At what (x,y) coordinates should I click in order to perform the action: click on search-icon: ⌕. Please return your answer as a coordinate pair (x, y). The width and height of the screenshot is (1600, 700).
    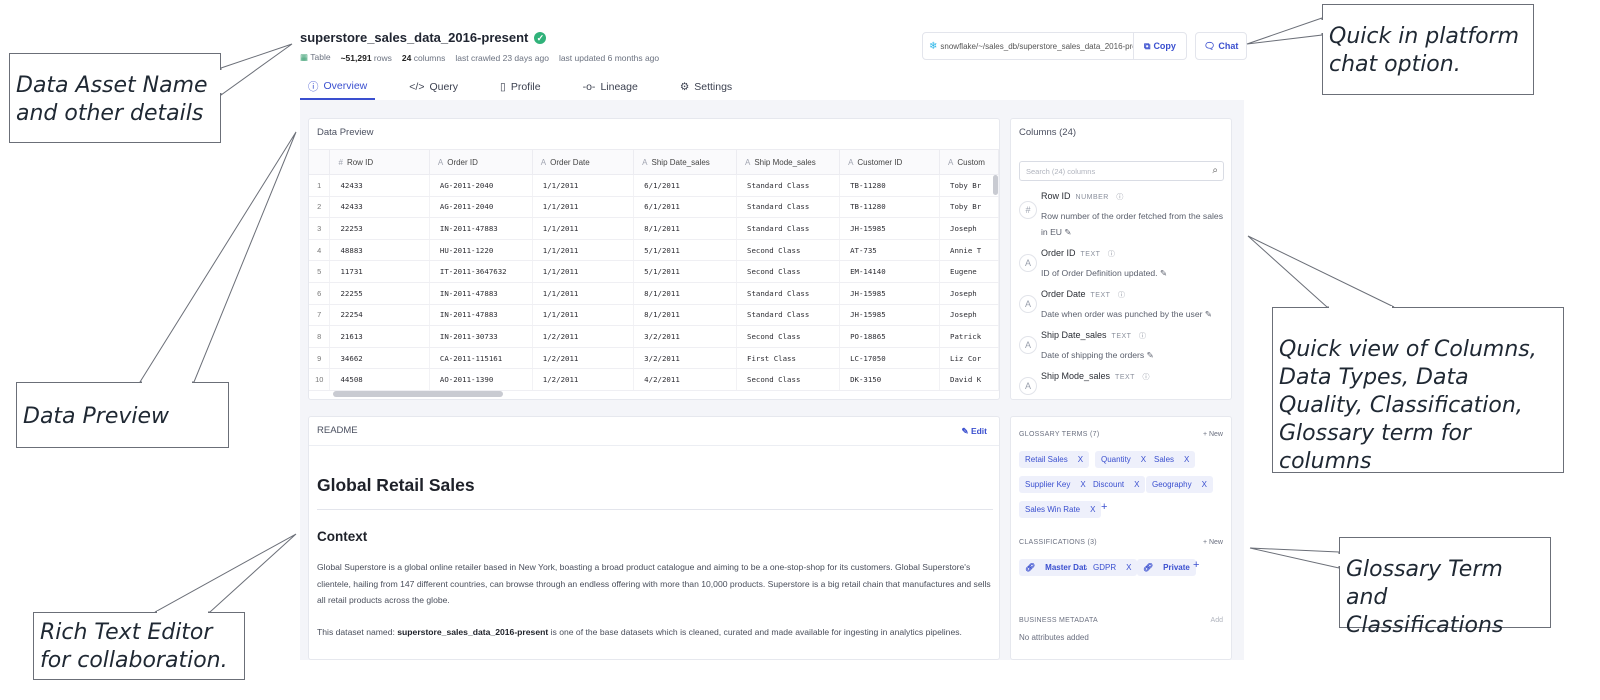
    Looking at the image, I should click on (1215, 170).